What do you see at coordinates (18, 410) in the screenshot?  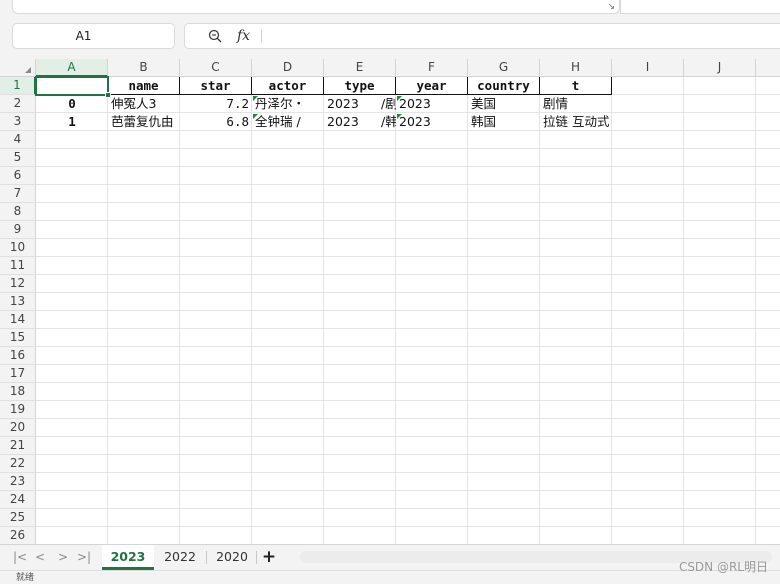 I see `row-header-19: 19` at bounding box center [18, 410].